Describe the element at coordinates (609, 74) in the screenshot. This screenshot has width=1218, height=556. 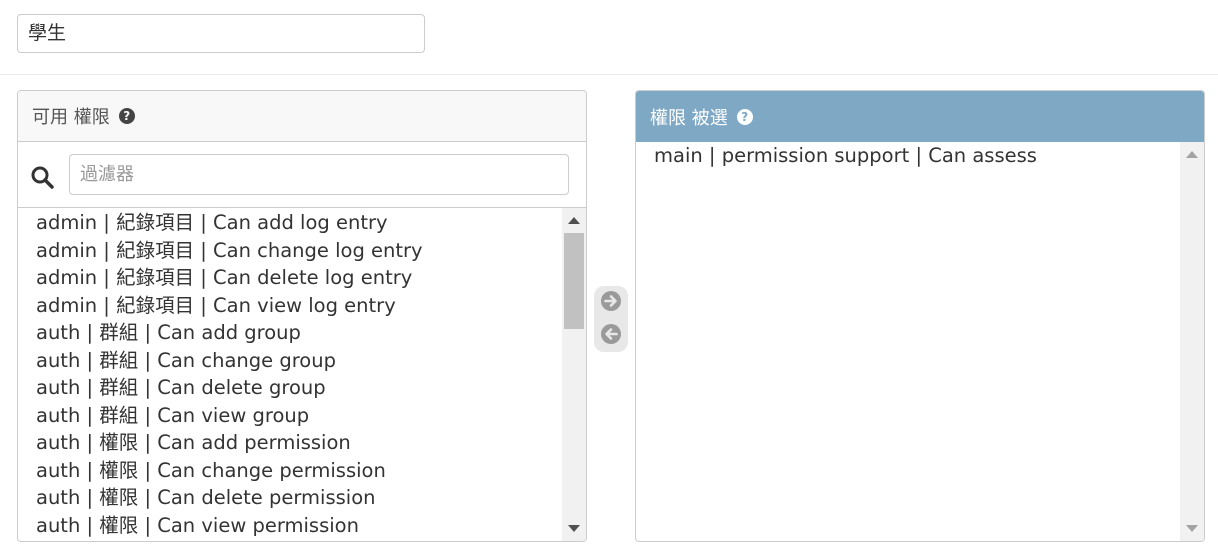
I see `form-divider` at that location.